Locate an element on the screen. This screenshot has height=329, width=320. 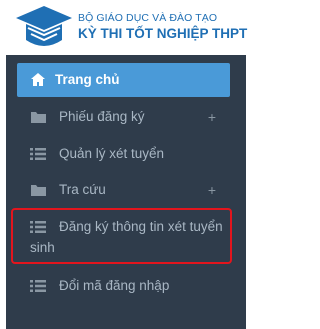
sidebar-item-change-login-code: Đổi mã đăng nhập is located at coordinates (126, 286).